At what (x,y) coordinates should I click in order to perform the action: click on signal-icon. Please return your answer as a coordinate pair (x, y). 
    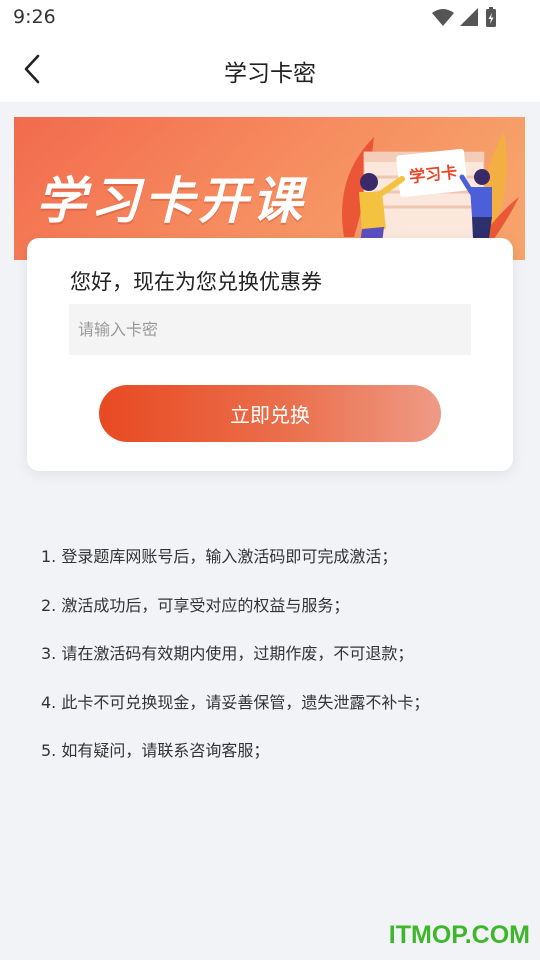
    Looking at the image, I should click on (469, 17).